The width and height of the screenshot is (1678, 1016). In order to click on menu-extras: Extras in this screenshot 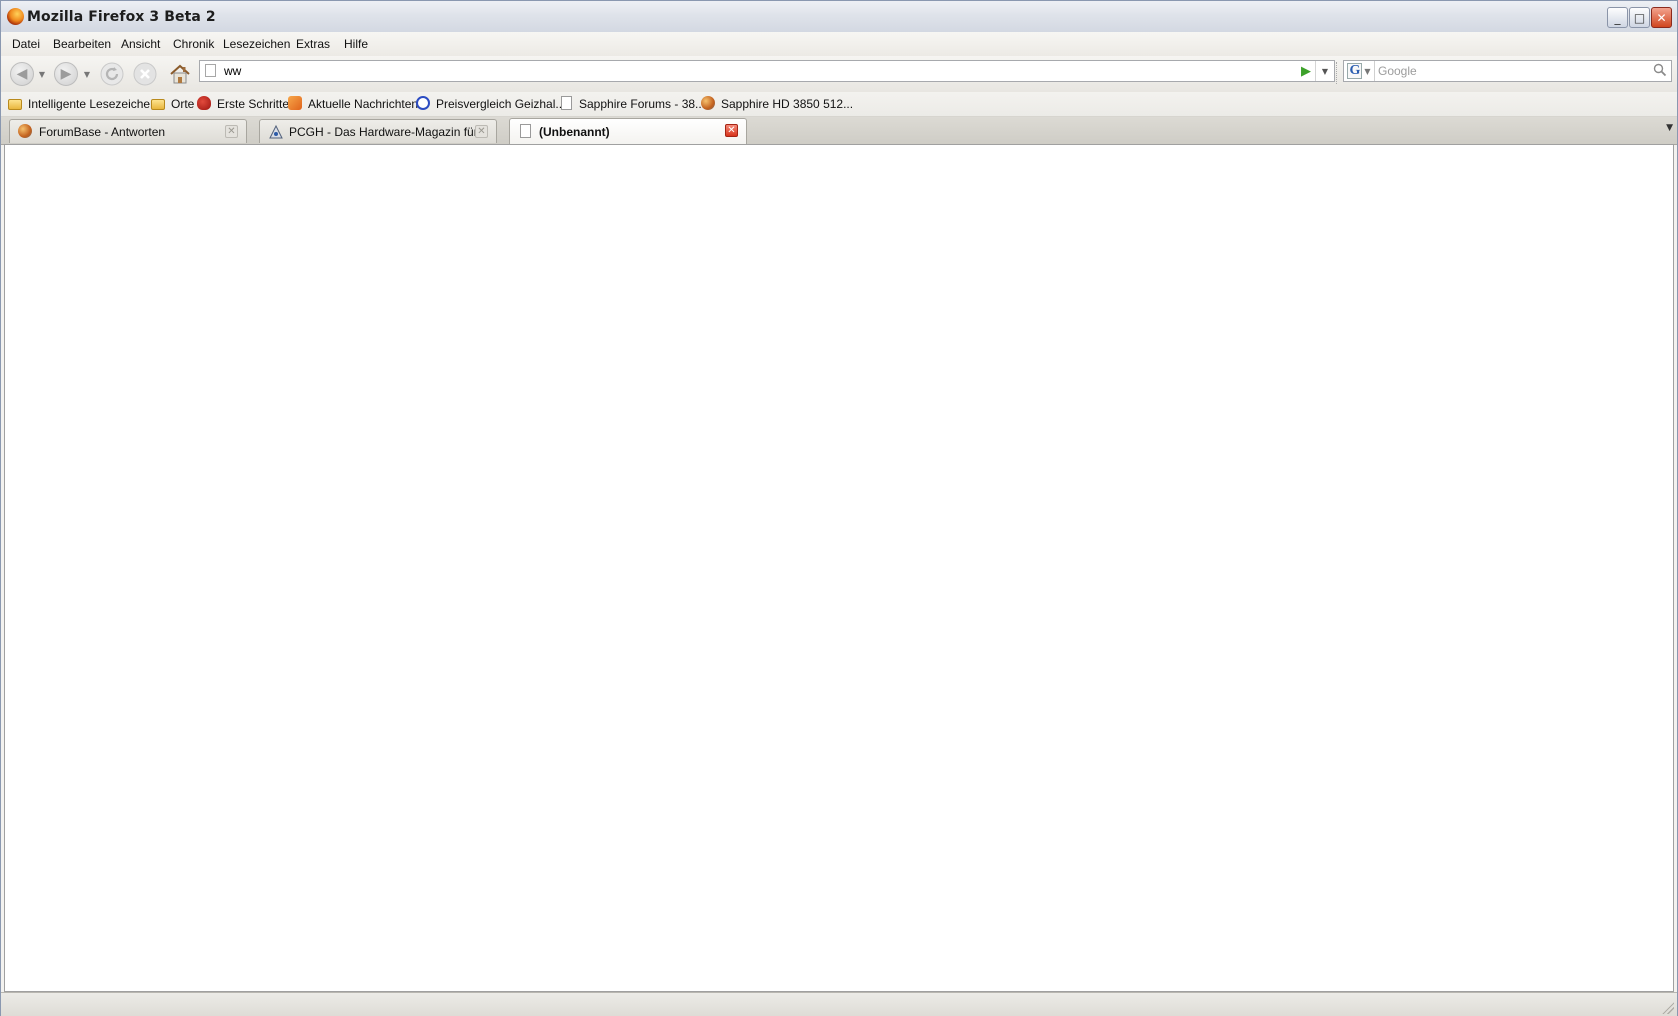, I will do `click(313, 44)`.